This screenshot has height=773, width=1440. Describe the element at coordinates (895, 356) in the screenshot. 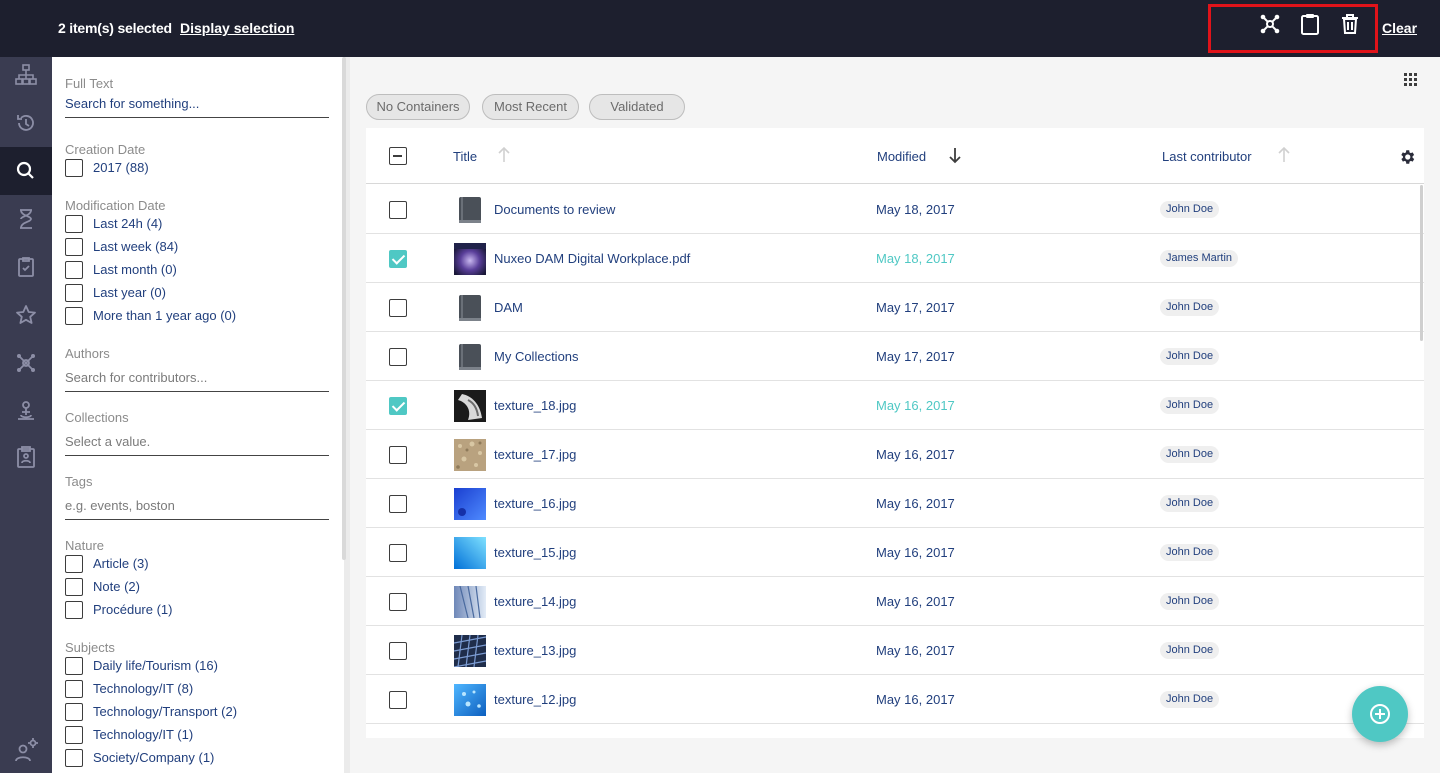

I see `table-row: My Collections May 17, 2017 John Doe` at that location.